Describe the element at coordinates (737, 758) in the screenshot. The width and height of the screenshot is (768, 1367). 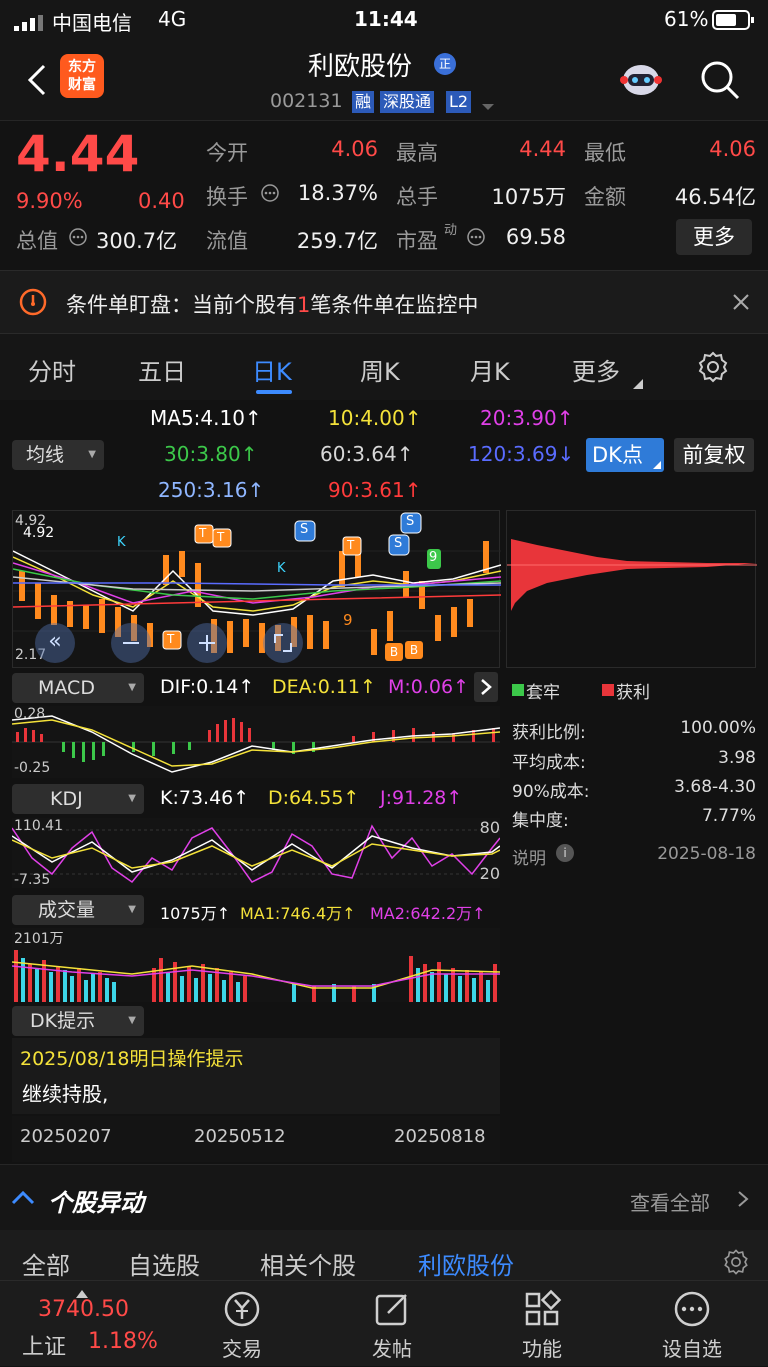
I see `chip-avg-cost-value: 3.98` at that location.